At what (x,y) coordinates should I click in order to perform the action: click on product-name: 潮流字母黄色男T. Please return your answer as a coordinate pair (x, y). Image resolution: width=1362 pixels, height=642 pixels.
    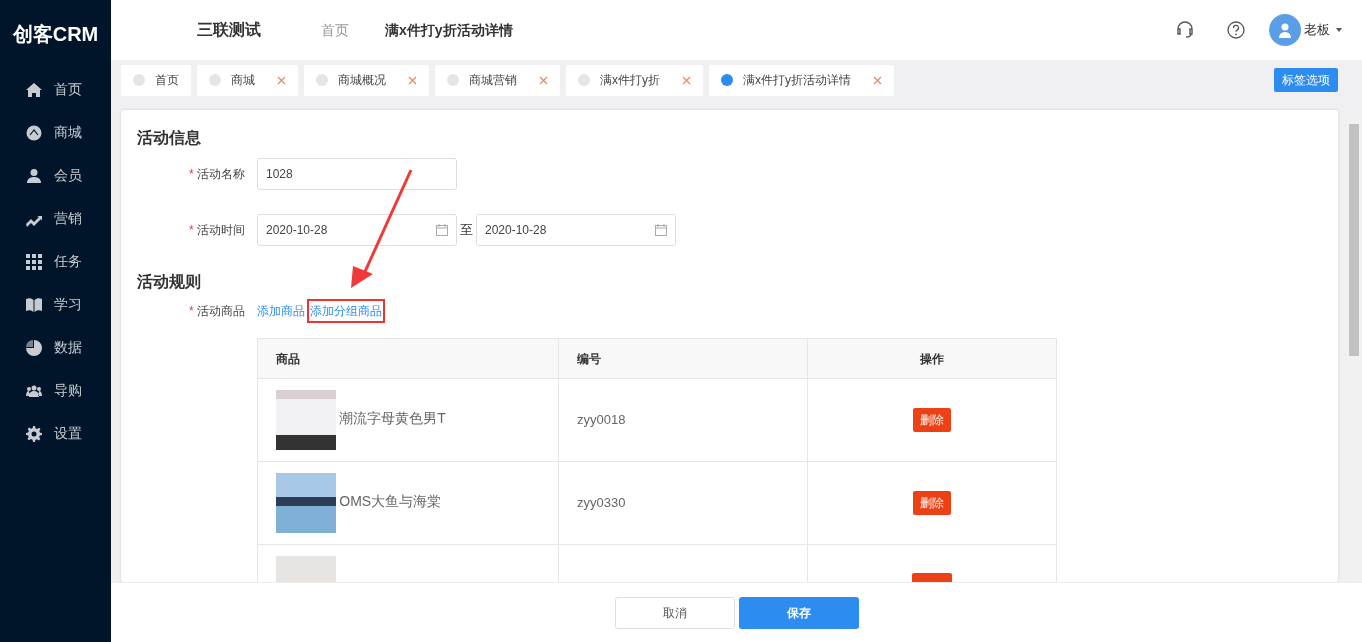
    Looking at the image, I should click on (392, 418).